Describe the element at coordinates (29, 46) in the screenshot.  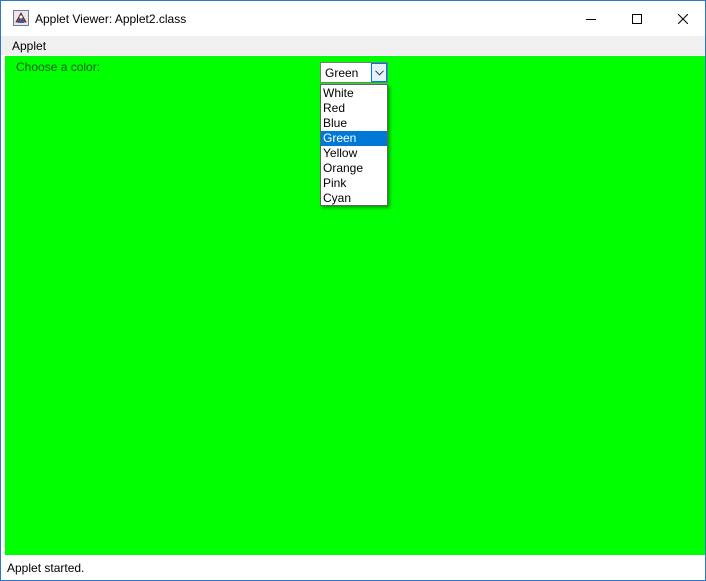
I see `menu-applet: Applet` at that location.